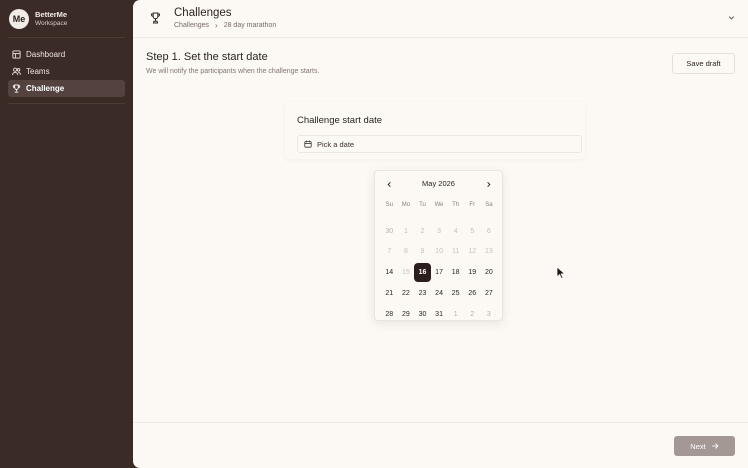  I want to click on chevron-right-icon: ›, so click(216, 25).